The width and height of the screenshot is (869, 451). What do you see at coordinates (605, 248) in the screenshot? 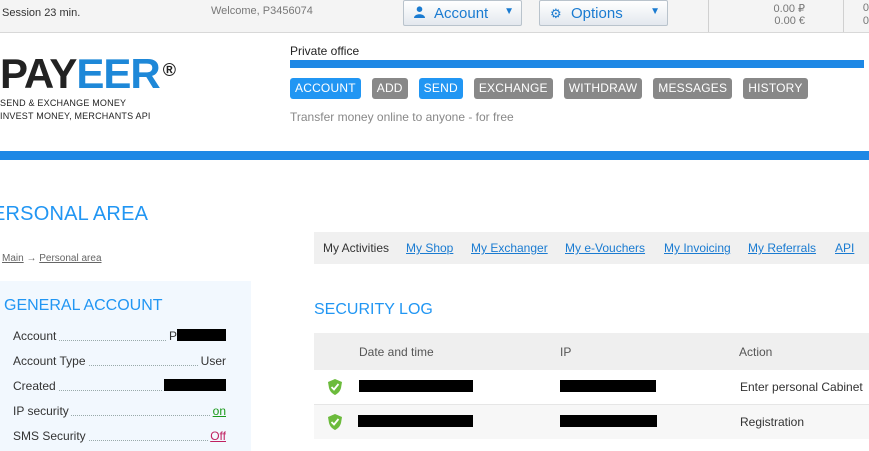
I see `tab-my-evouchers: My e-Vouchers` at bounding box center [605, 248].